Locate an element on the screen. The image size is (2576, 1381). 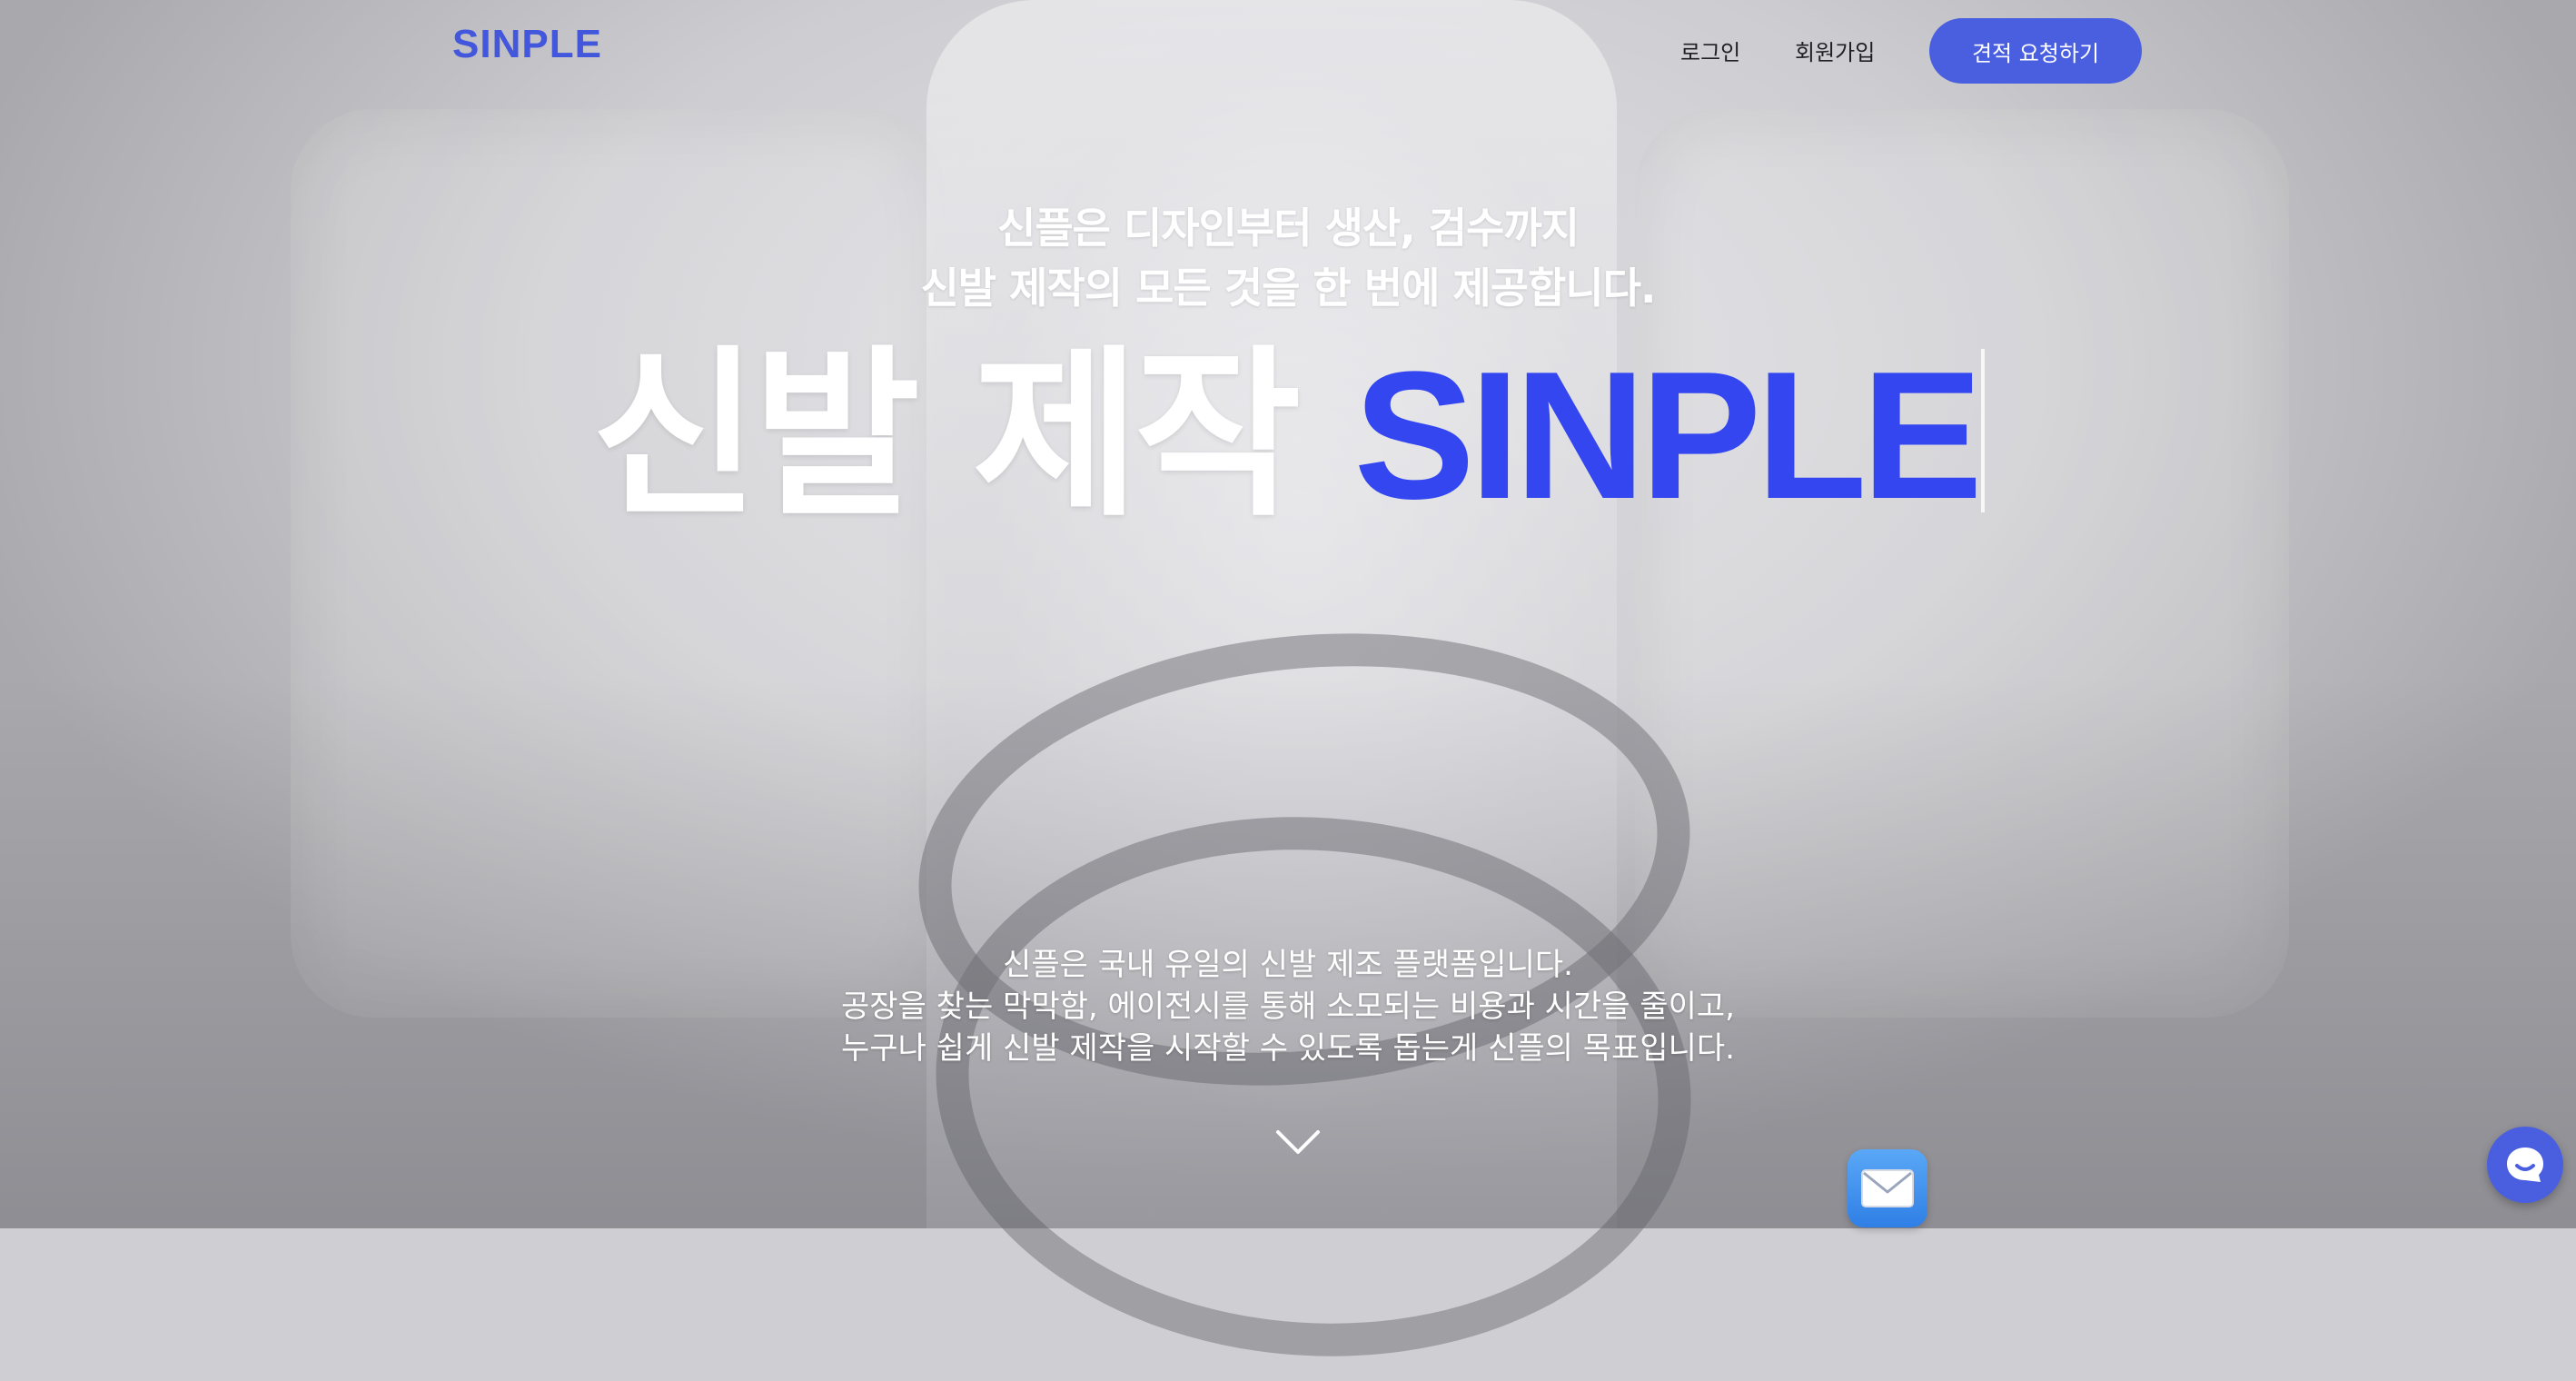
hero-subhead-line1: 신플은 디자인부터 생산, 검수까지 is located at coordinates (1288, 228).